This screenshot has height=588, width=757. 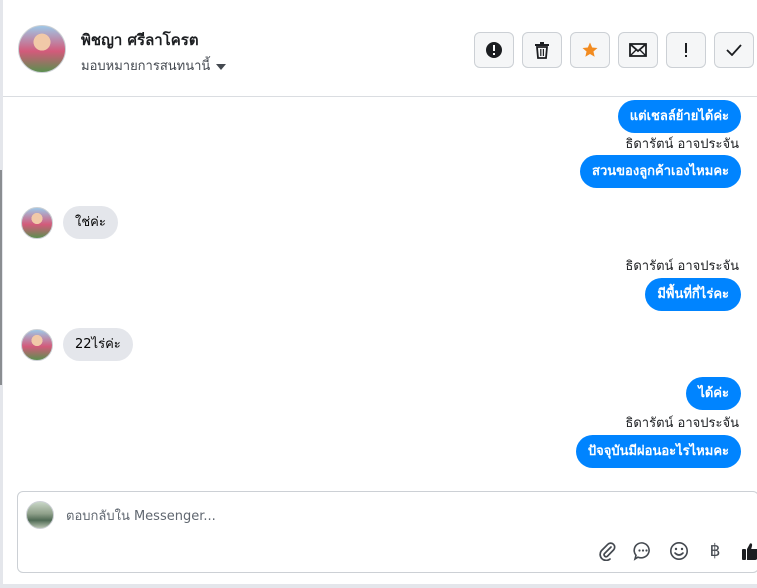 I want to click on incoming-message-row: ใช่ค่ะ, so click(x=69, y=222).